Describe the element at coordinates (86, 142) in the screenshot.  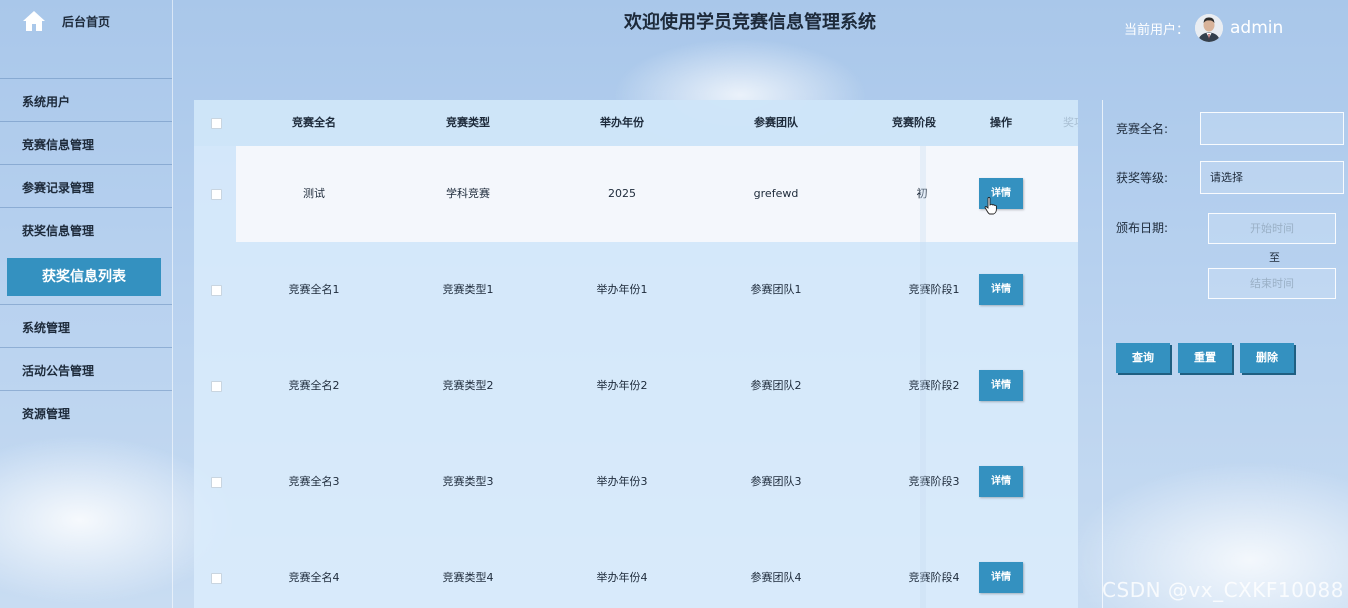
I see `sidebar-item-competition-info: 竞赛信息管理` at that location.